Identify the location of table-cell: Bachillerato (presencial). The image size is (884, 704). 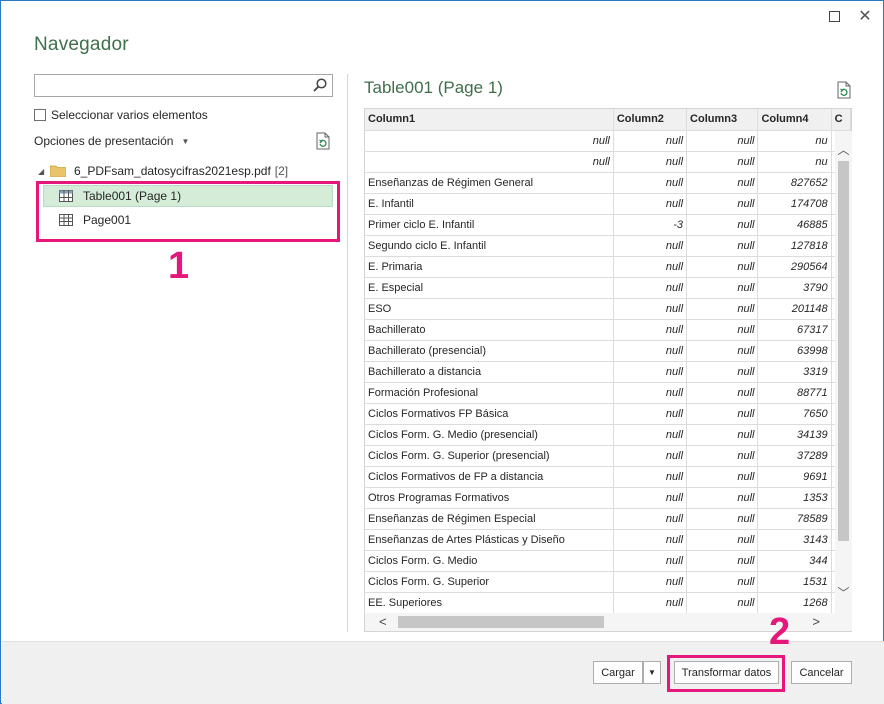
(489, 351).